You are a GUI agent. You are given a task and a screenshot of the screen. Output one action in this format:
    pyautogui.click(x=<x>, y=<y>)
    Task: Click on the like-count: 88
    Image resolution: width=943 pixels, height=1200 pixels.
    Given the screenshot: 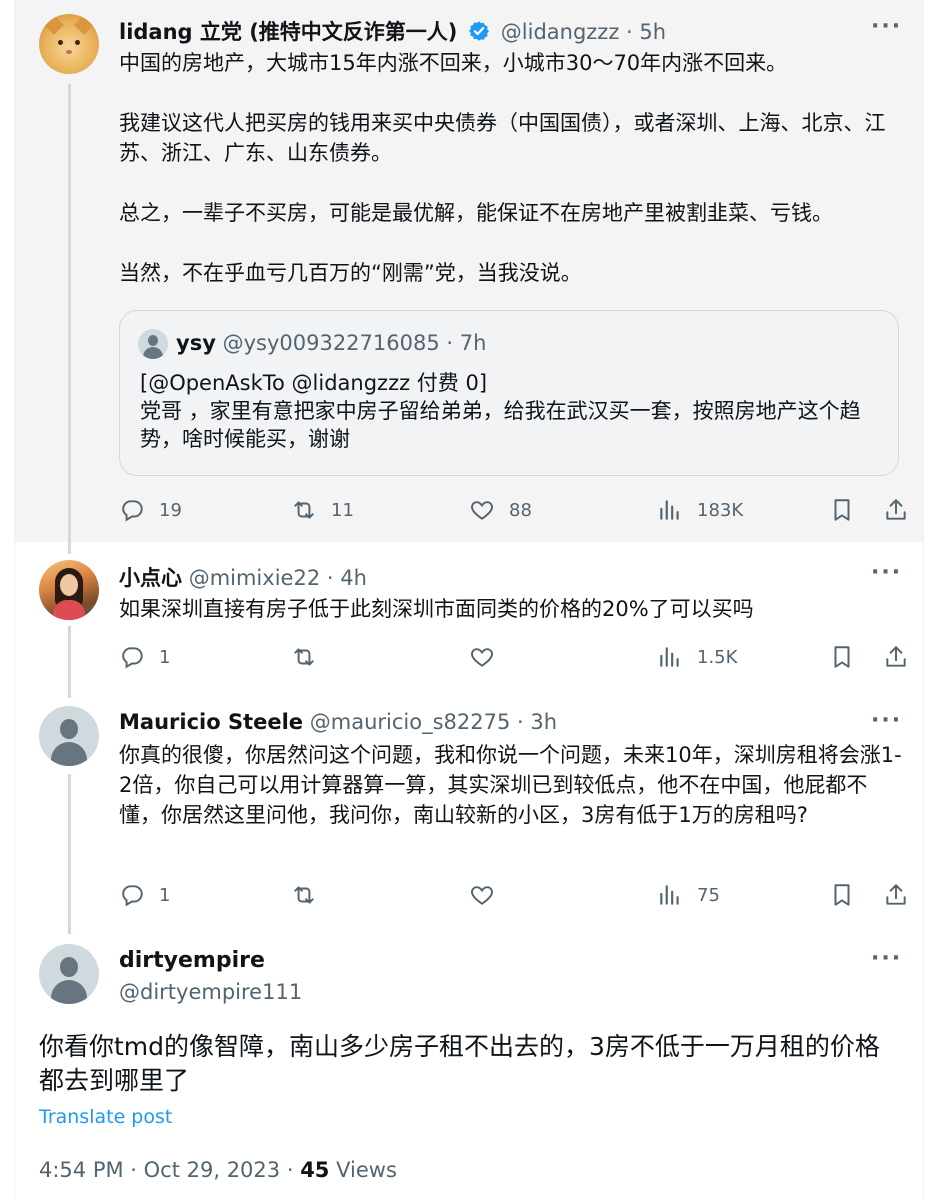 What is the action you would take?
    pyautogui.click(x=520, y=510)
    